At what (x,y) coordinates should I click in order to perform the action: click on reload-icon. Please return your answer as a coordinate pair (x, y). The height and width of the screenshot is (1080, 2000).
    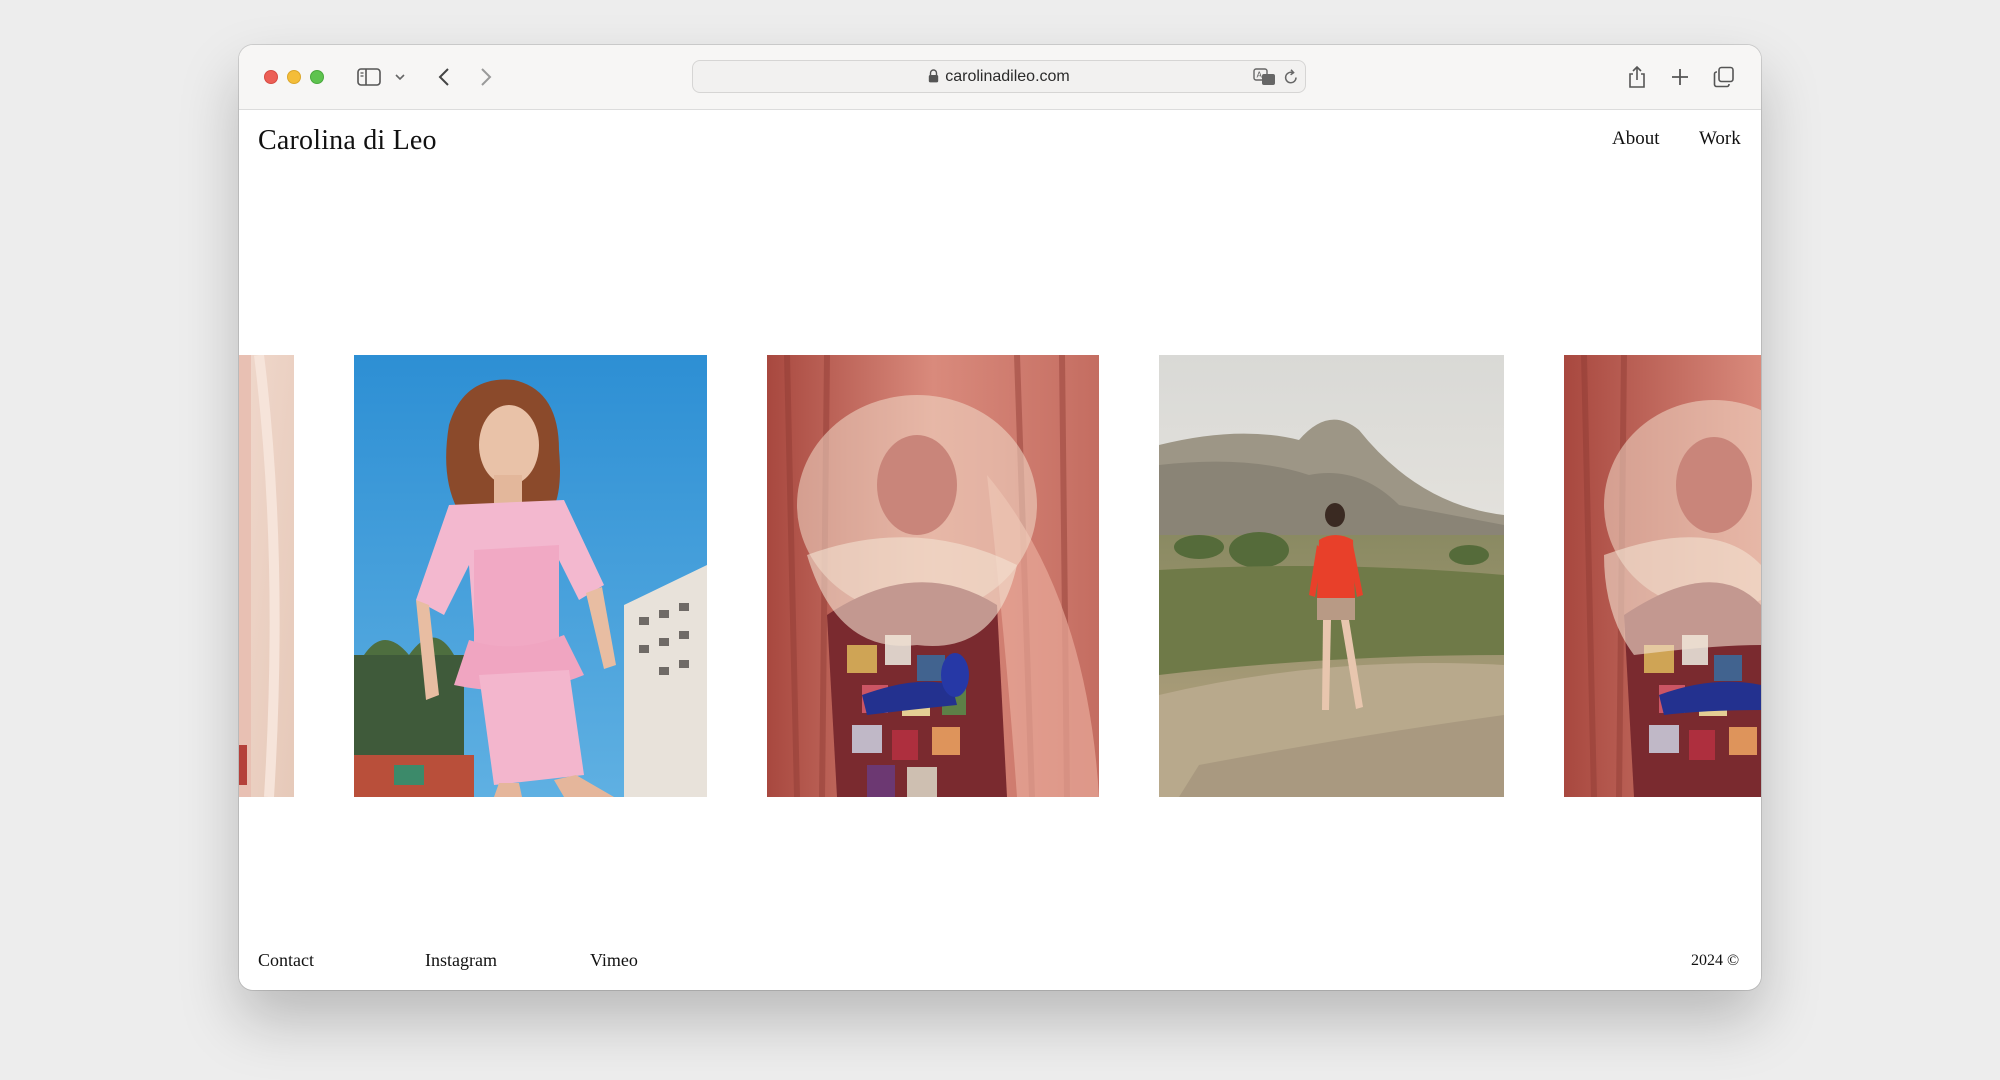
    Looking at the image, I should click on (1292, 77).